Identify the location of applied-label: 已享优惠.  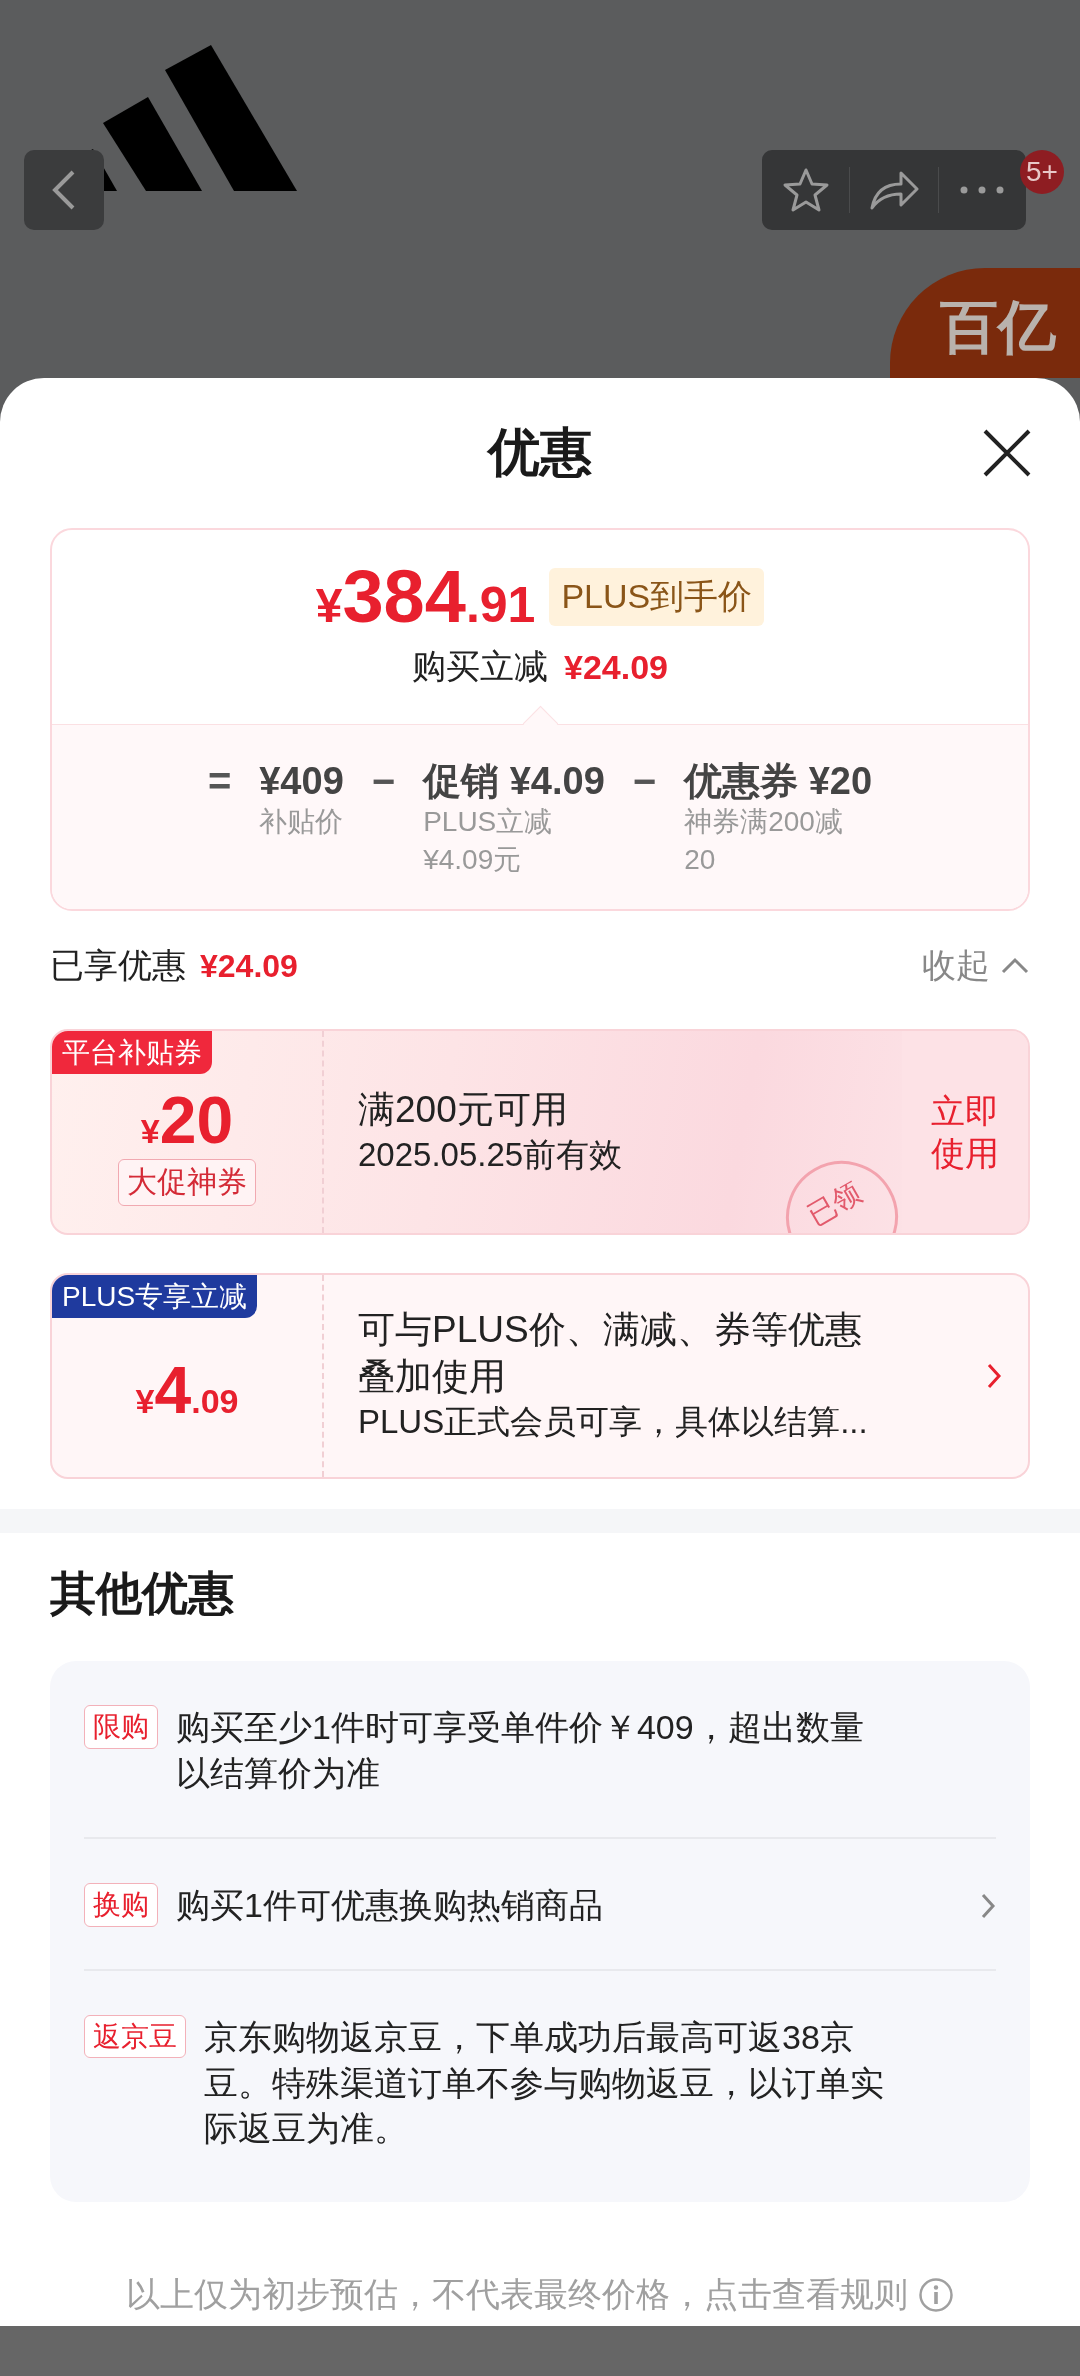
(118, 965).